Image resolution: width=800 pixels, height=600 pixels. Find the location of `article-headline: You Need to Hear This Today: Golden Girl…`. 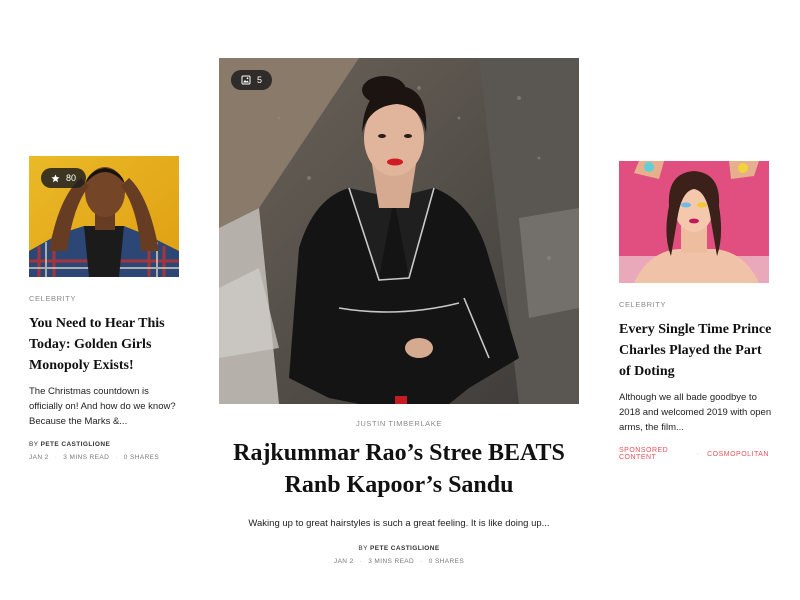

article-headline: You Need to Hear This Today: Golden Girl… is located at coordinates (104, 344).